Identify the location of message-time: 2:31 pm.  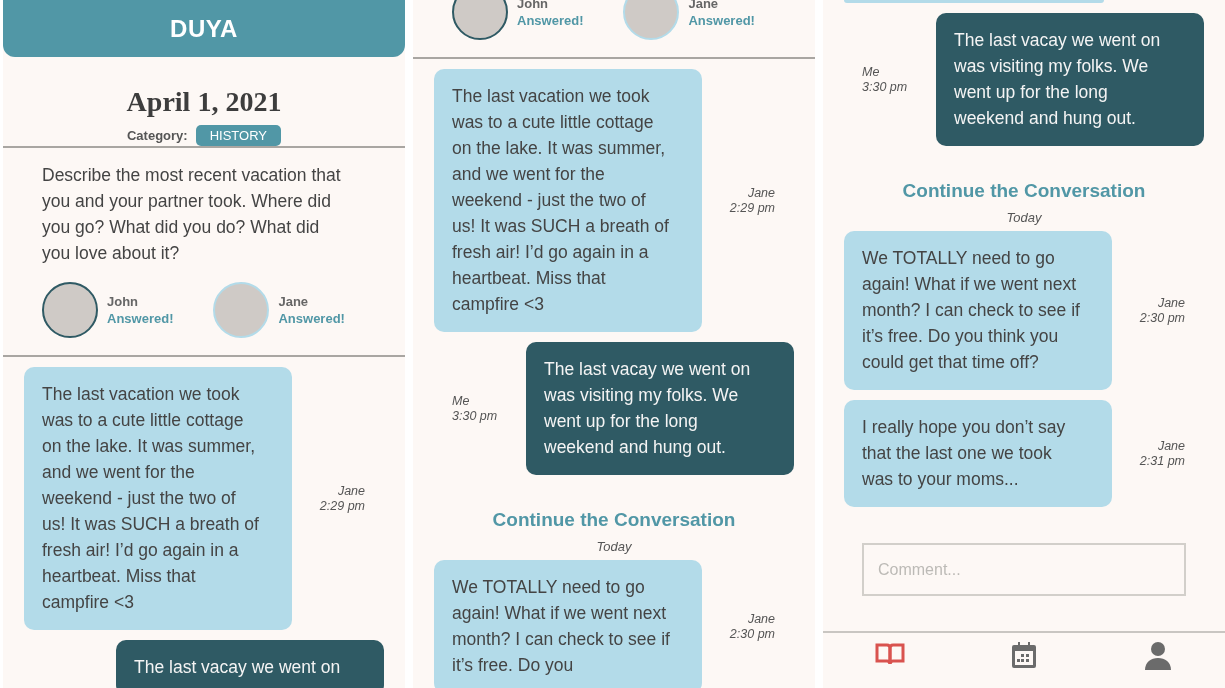
(1162, 461).